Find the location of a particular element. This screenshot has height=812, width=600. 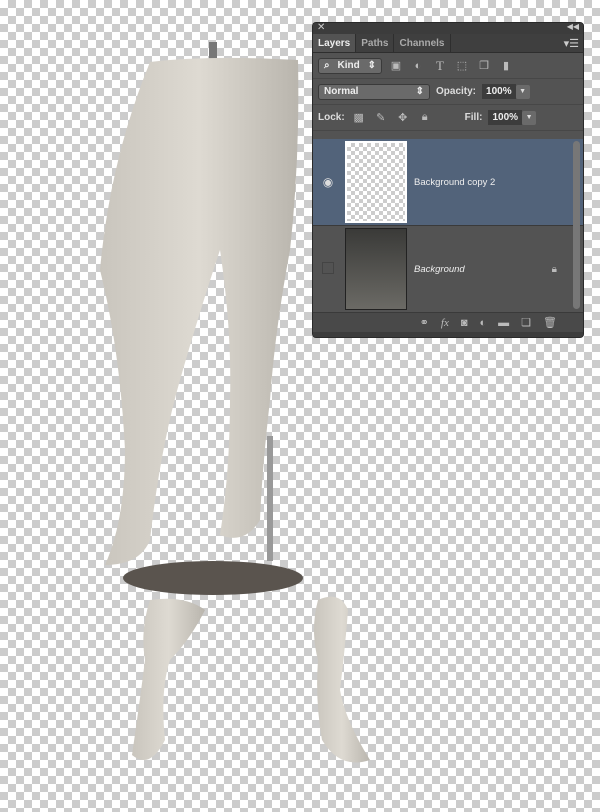

panel-footer: ⚭ fx ◙ ◐ ▬ ❏ 🗑︎ is located at coordinates (448, 322).